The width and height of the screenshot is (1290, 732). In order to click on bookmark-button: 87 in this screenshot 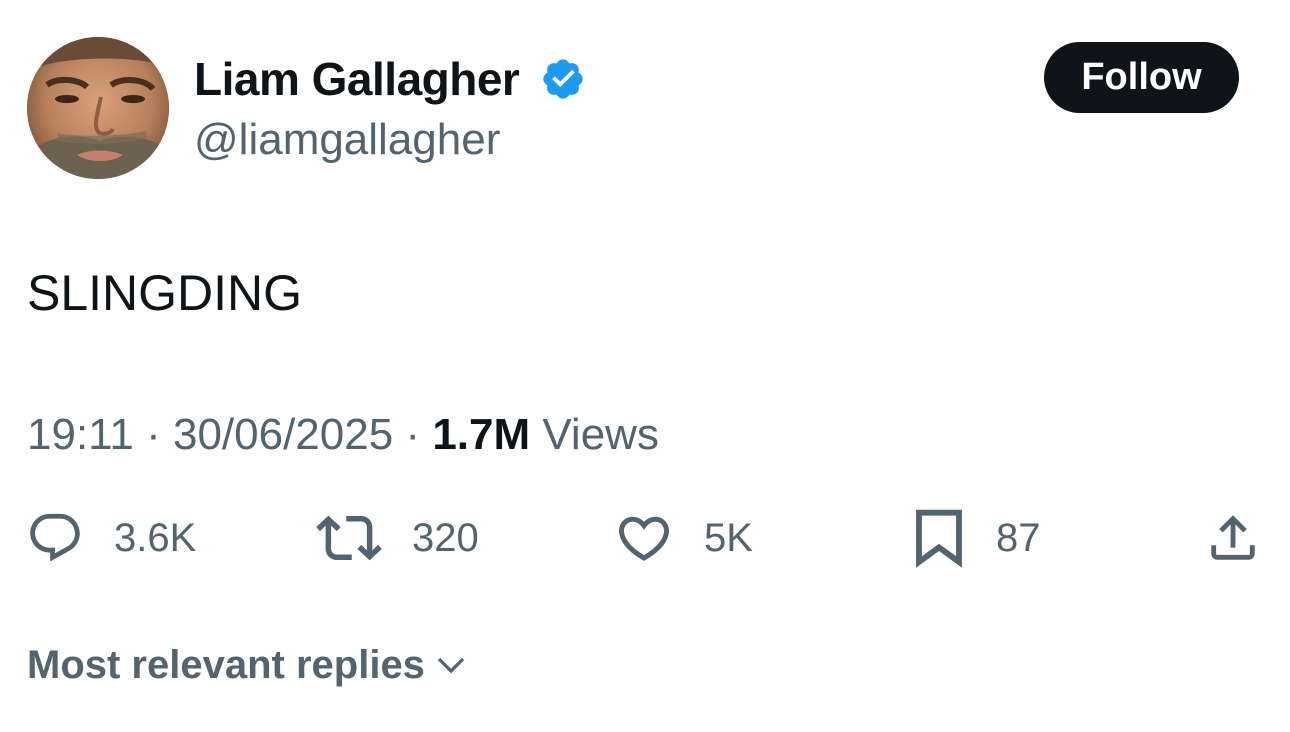, I will do `click(976, 538)`.